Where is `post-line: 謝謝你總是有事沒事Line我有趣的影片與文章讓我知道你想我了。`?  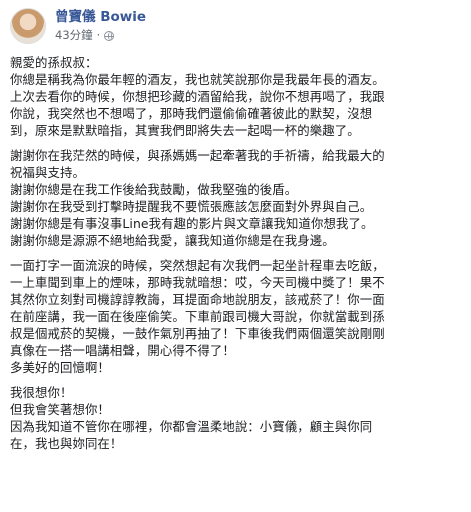
post-line: 謝謝你總是有事沒事Line我有趣的影片與文章讓我知道你想我了。 is located at coordinates (192, 223).